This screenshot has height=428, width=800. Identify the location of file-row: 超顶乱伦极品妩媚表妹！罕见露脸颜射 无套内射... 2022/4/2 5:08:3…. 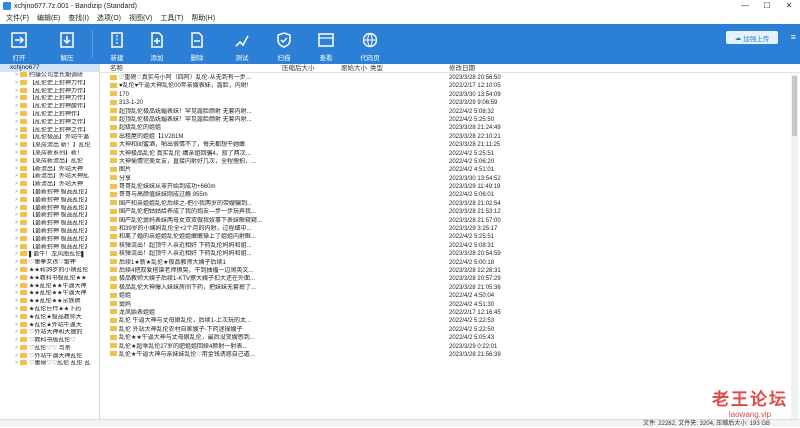
(450, 112).